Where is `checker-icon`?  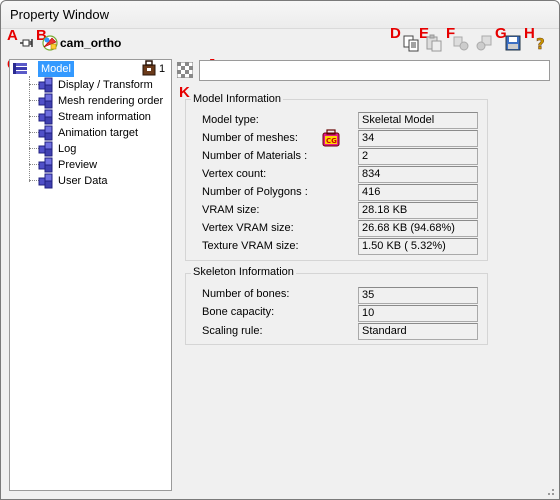 checker-icon is located at coordinates (185, 70).